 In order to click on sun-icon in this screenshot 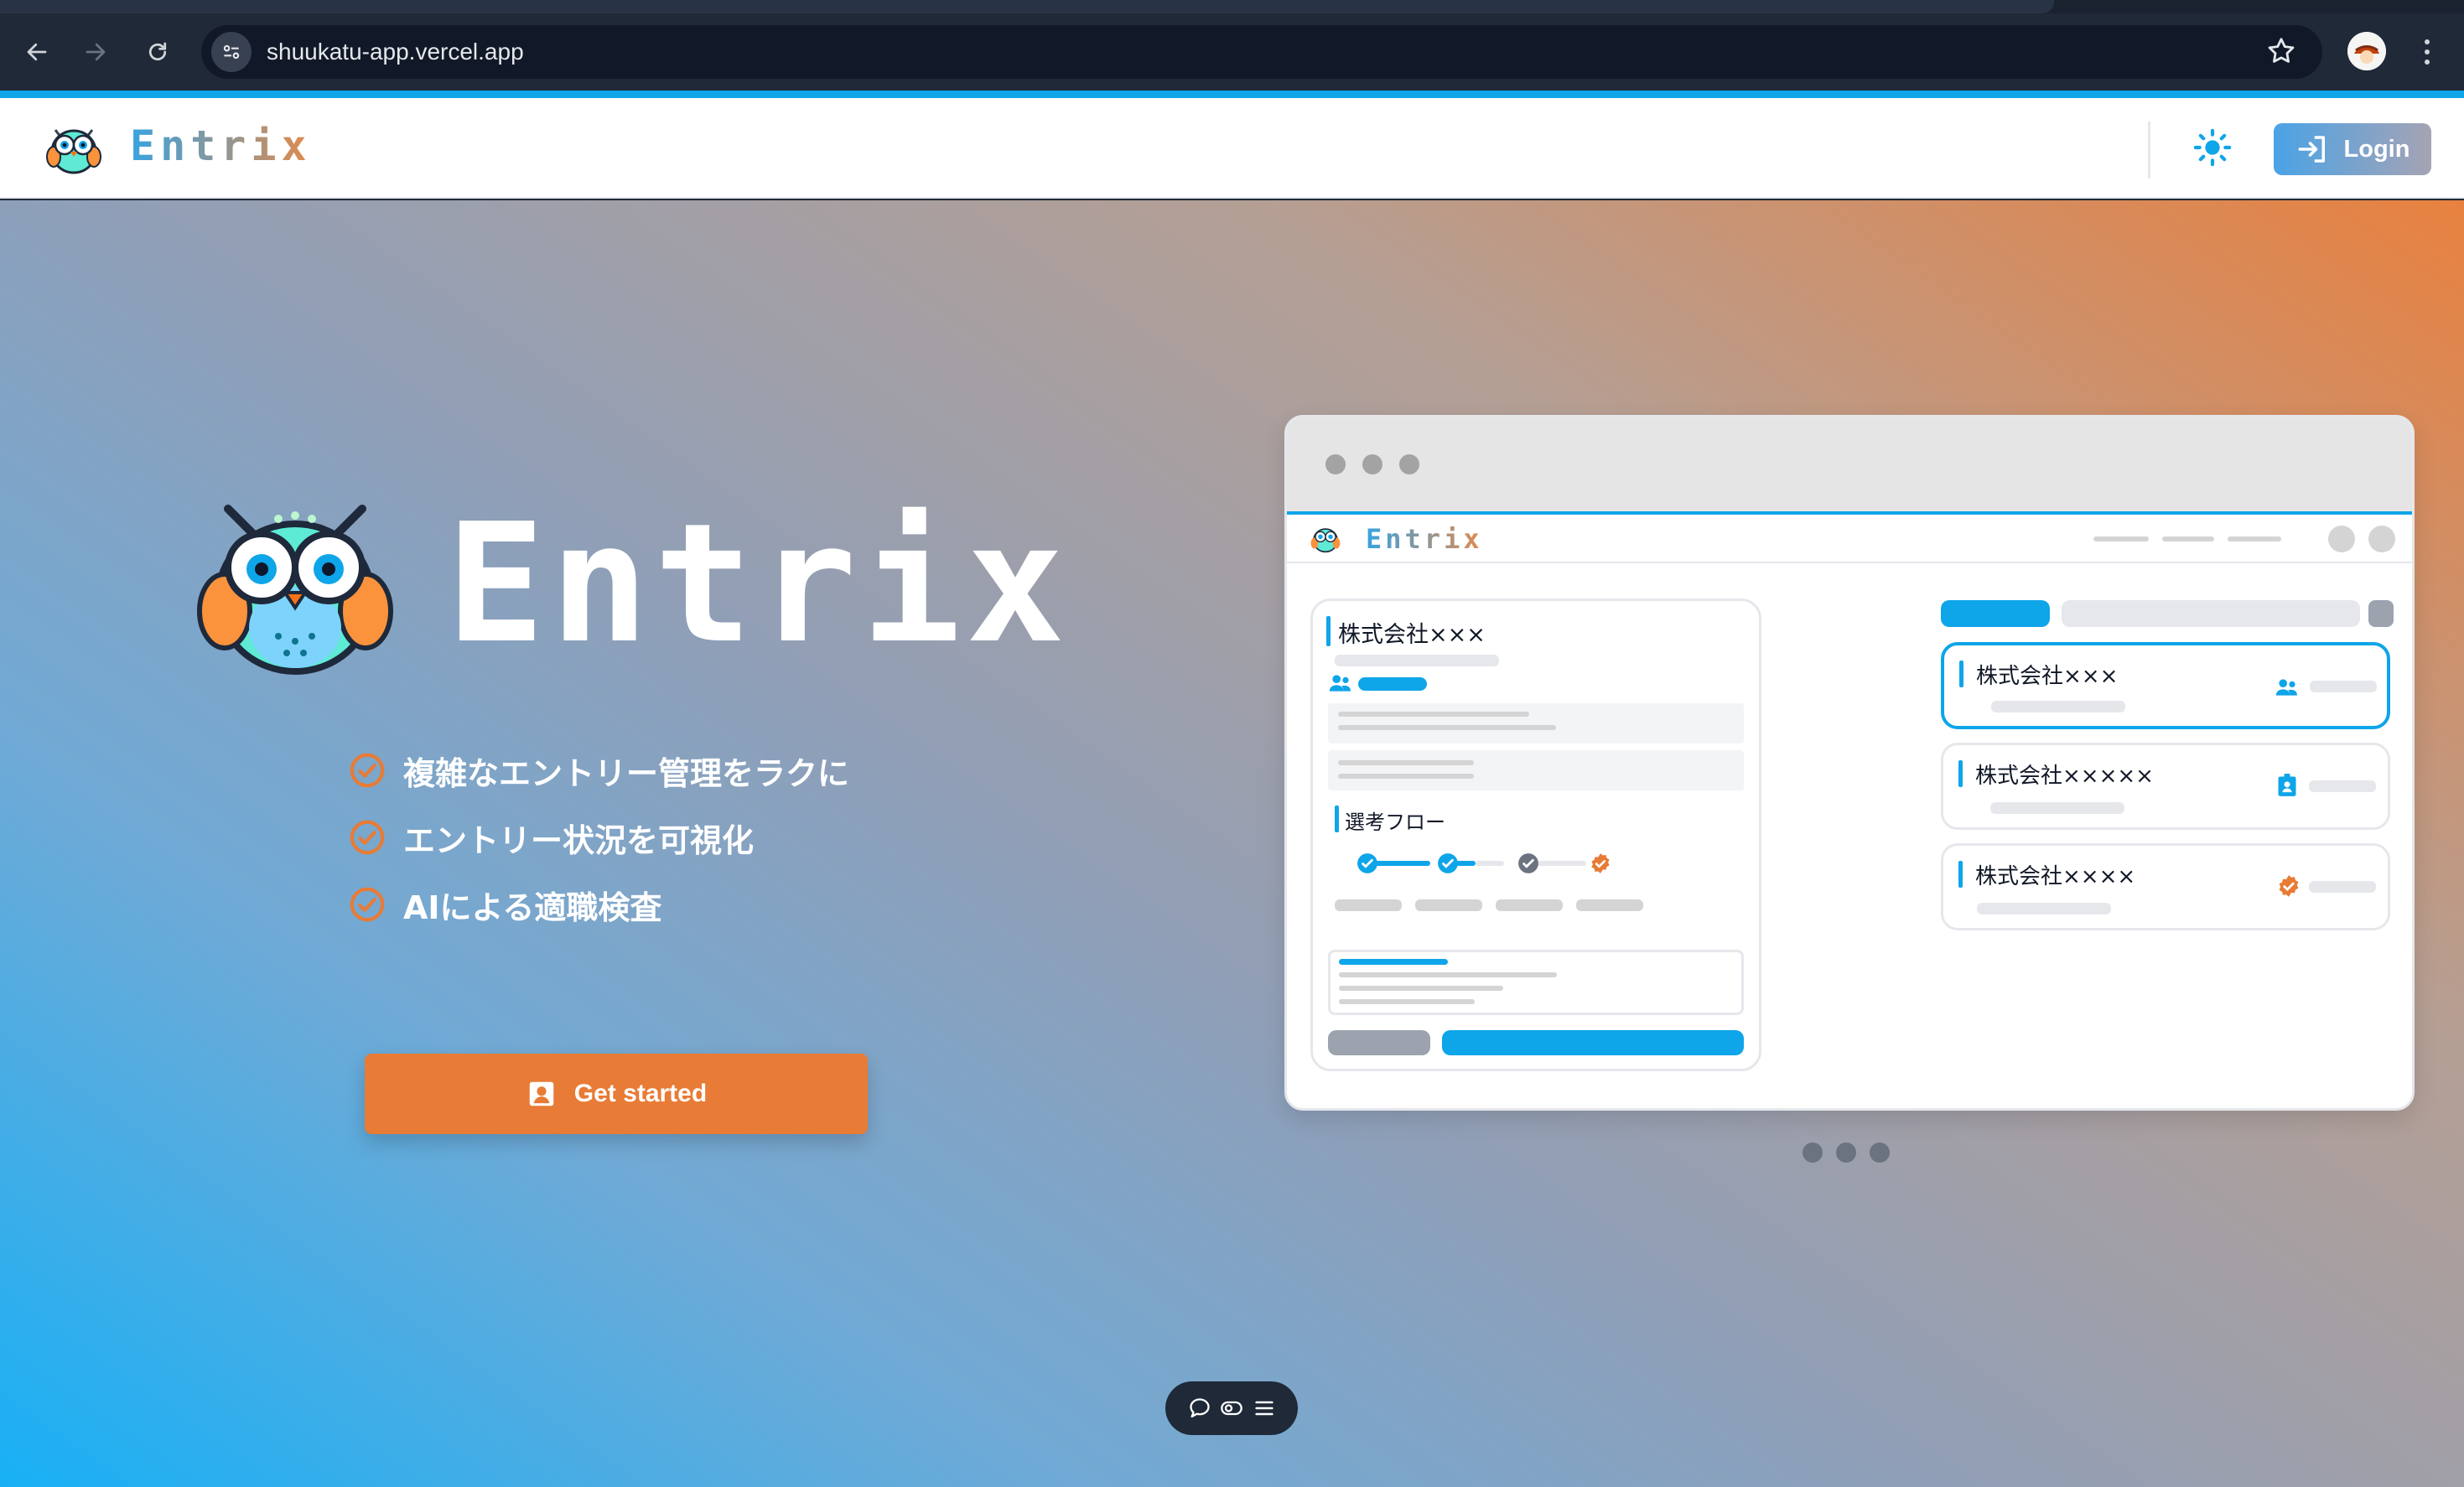, I will do `click(2212, 147)`.